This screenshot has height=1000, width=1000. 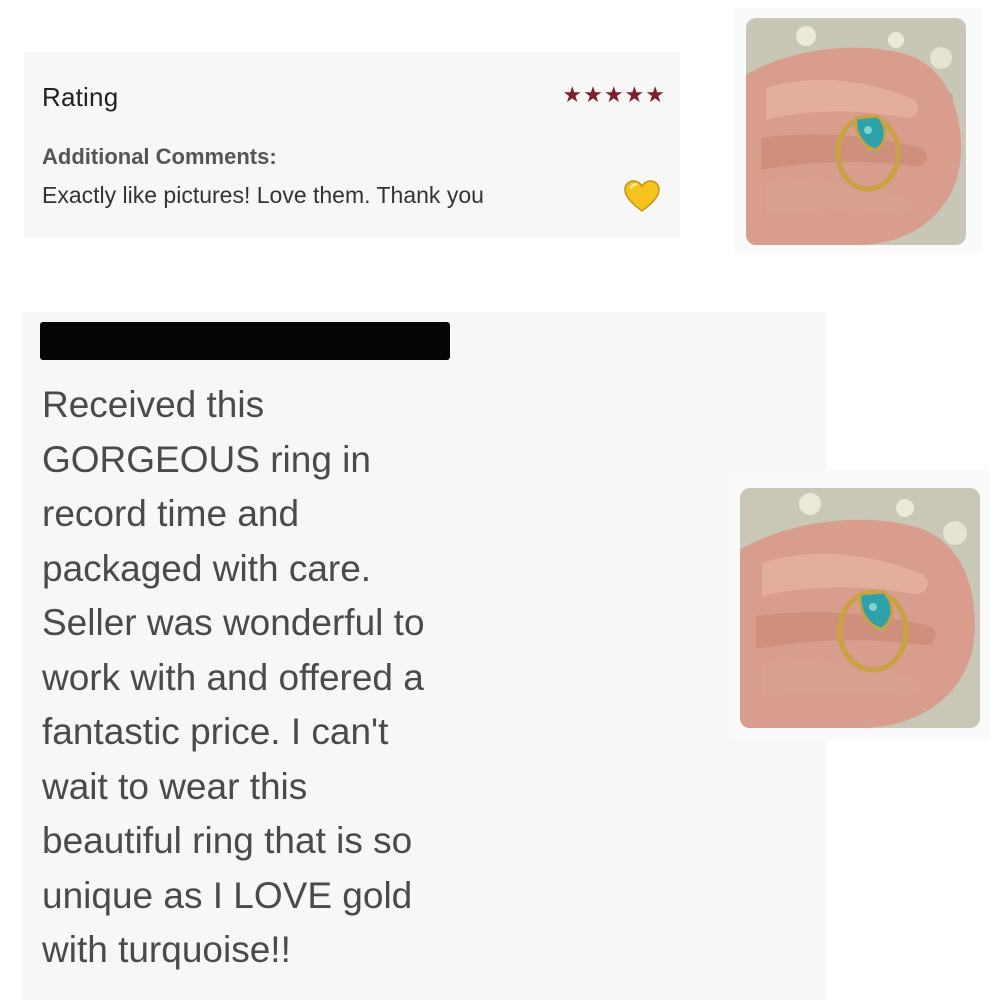 I want to click on redacted-reviewer-name, so click(x=245, y=341).